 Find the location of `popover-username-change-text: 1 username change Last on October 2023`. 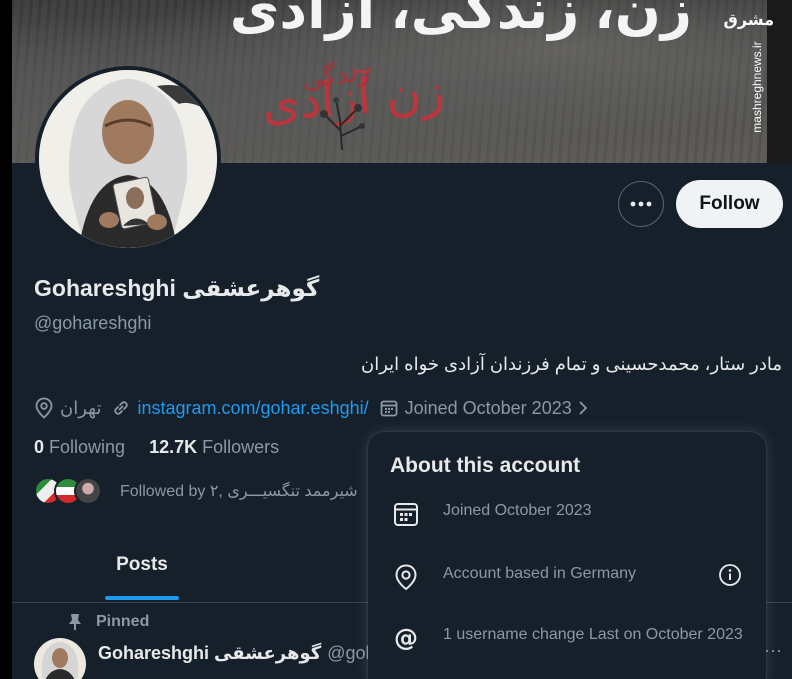

popover-username-change-text: 1 username change Last on October 2023 is located at coordinates (593, 634).